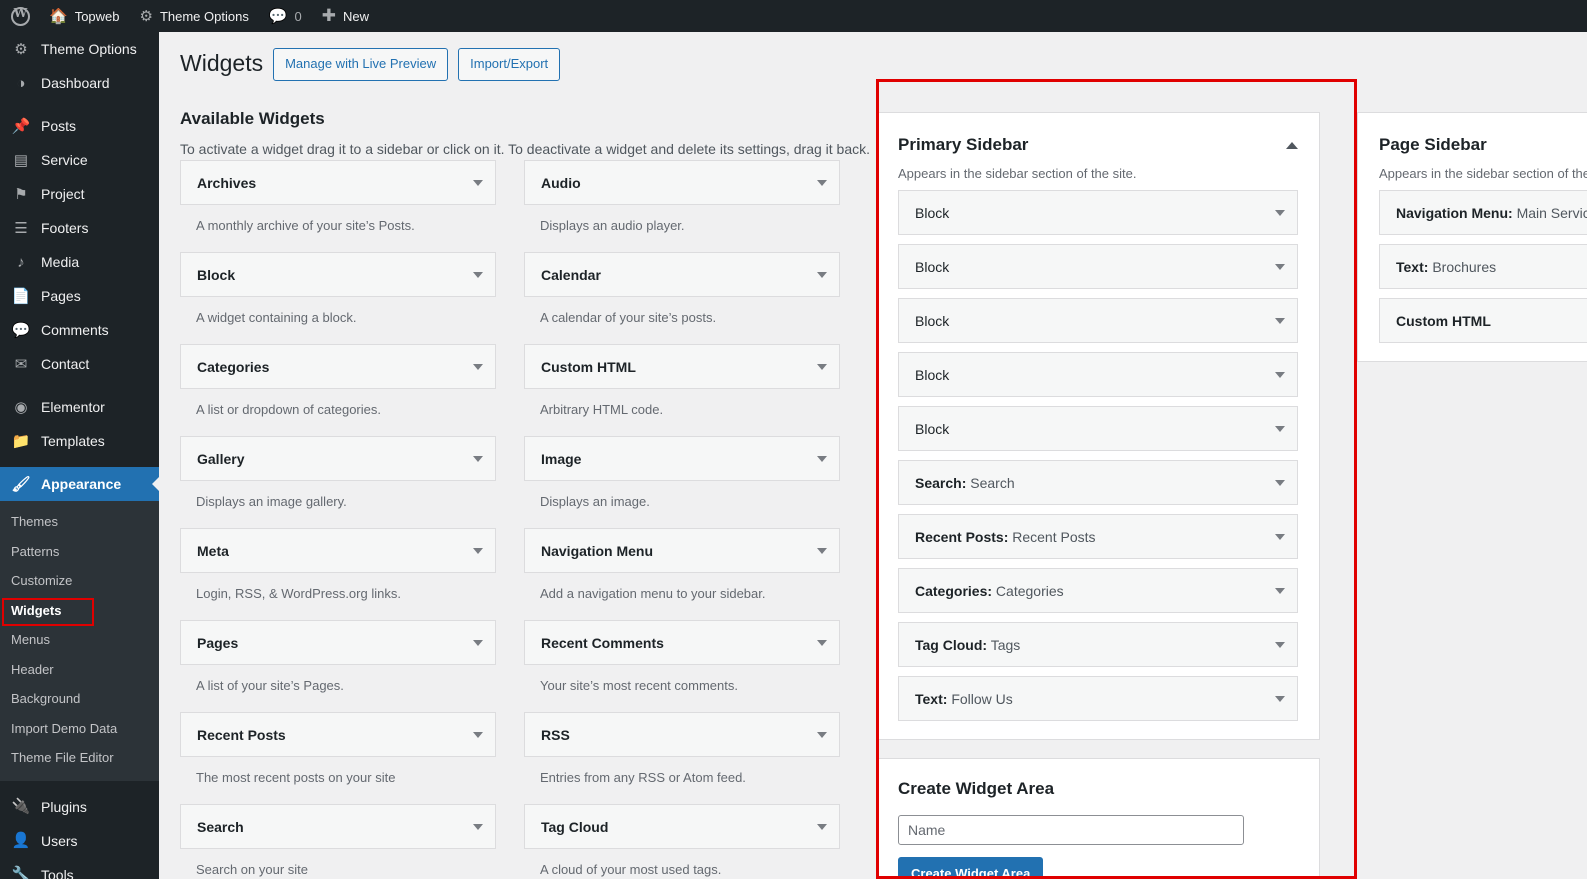  Describe the element at coordinates (1098, 320) in the screenshot. I see `sidebar-widget-block-3: Block` at that location.